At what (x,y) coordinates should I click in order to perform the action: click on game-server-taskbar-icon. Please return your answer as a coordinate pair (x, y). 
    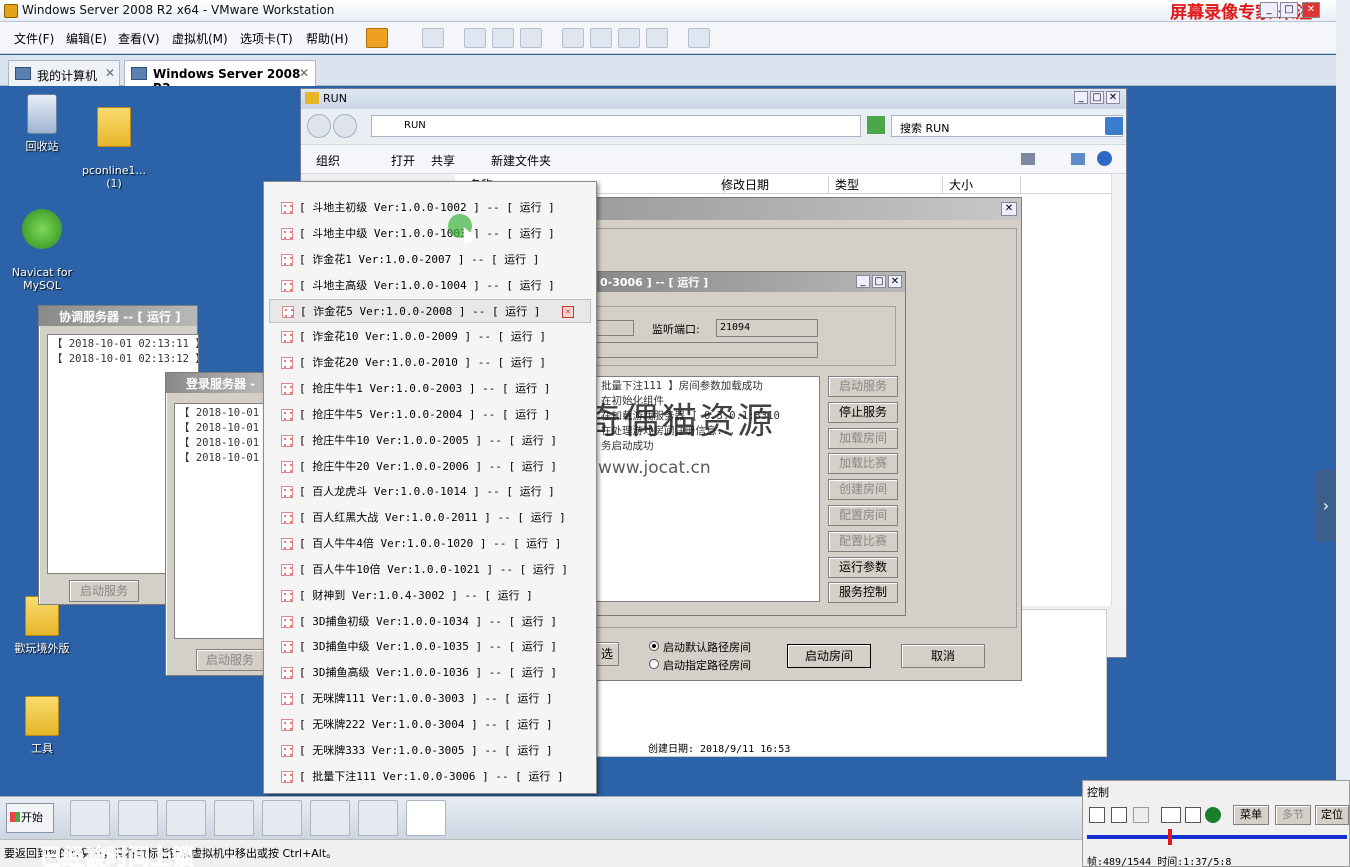
    Looking at the image, I should click on (426, 818).